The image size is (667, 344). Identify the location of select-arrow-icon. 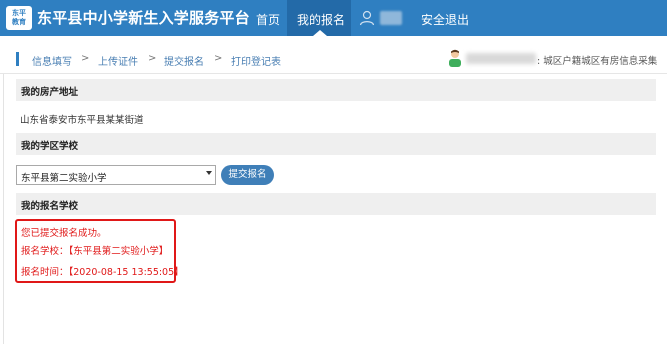
(209, 173).